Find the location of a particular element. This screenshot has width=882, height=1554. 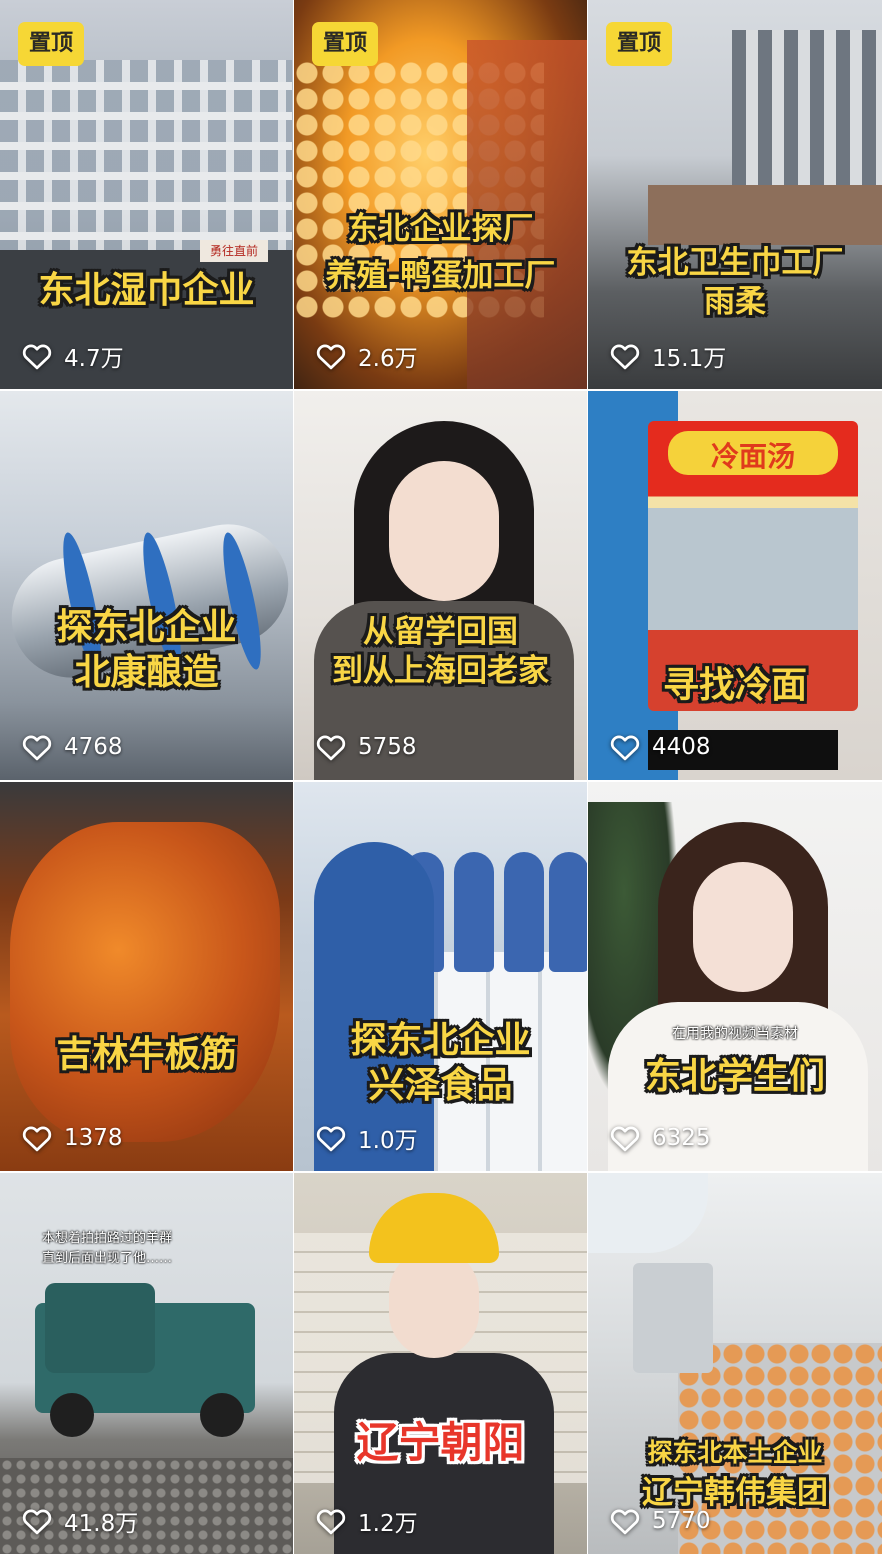

like-count: 1378 is located at coordinates (72, 1138).